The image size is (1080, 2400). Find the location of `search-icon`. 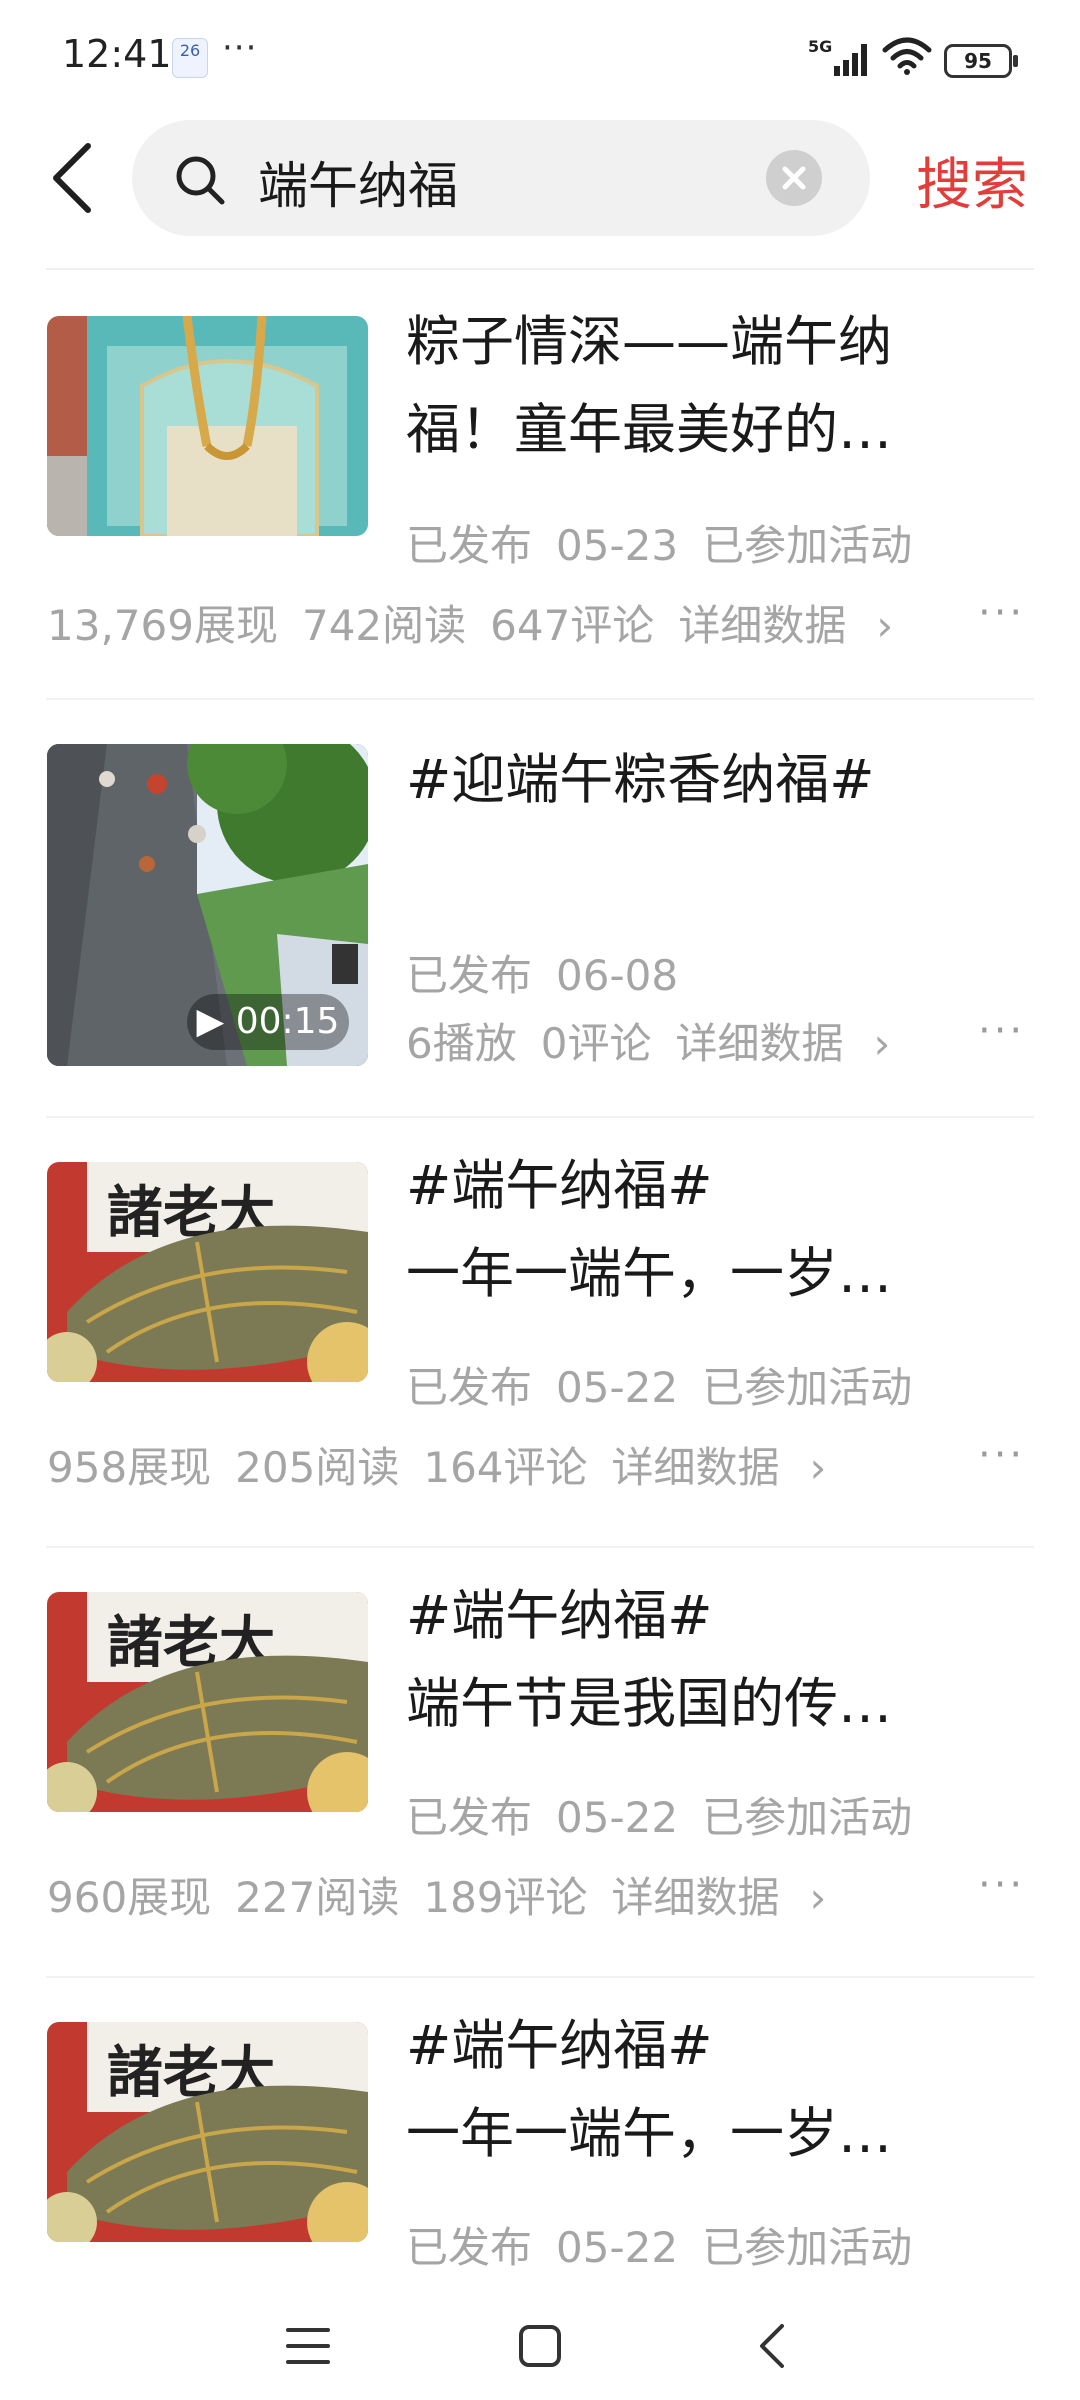

search-icon is located at coordinates (200, 180).